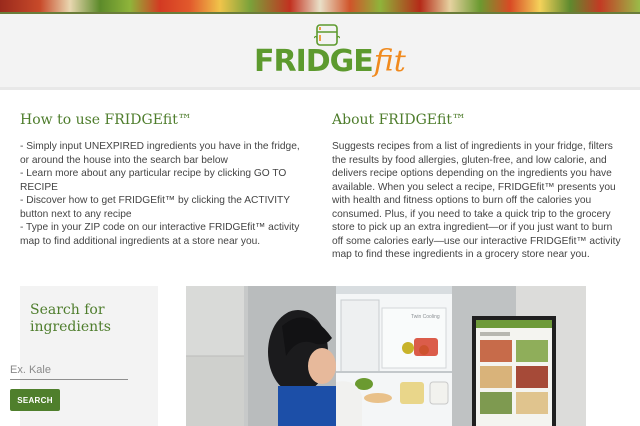 Image resolution: width=640 pixels, height=426 pixels. Describe the element at coordinates (70, 318) in the screenshot. I see `search-title: Search for ingredients` at that location.